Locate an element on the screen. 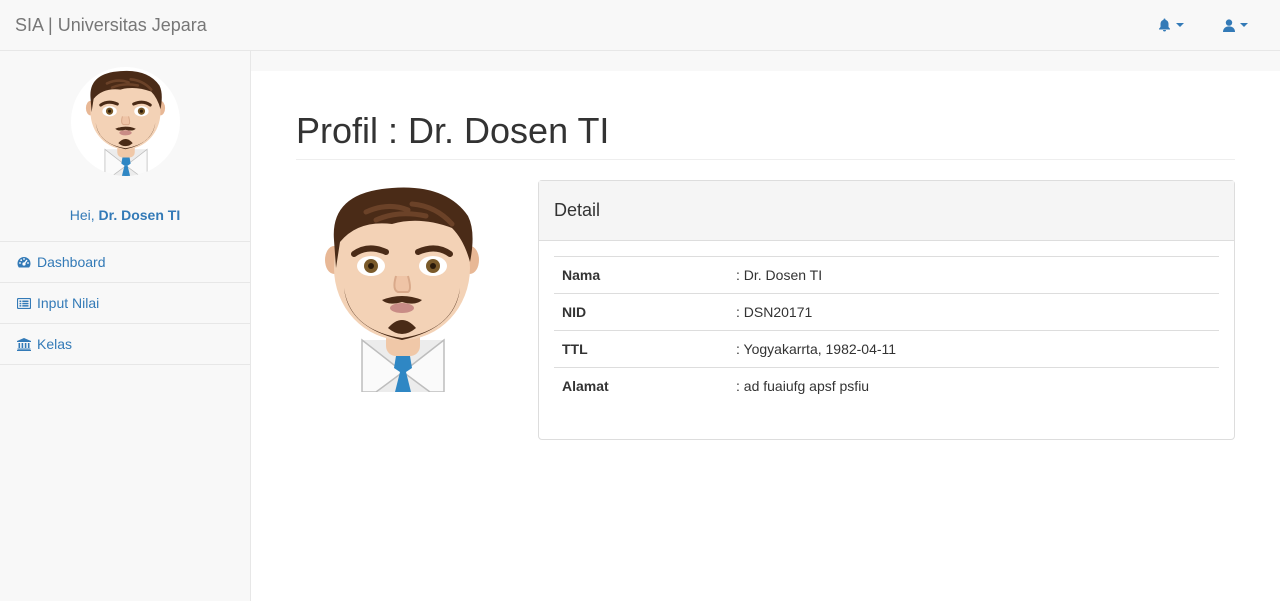 The width and height of the screenshot is (1280, 601). row-label: NID is located at coordinates (641, 312).